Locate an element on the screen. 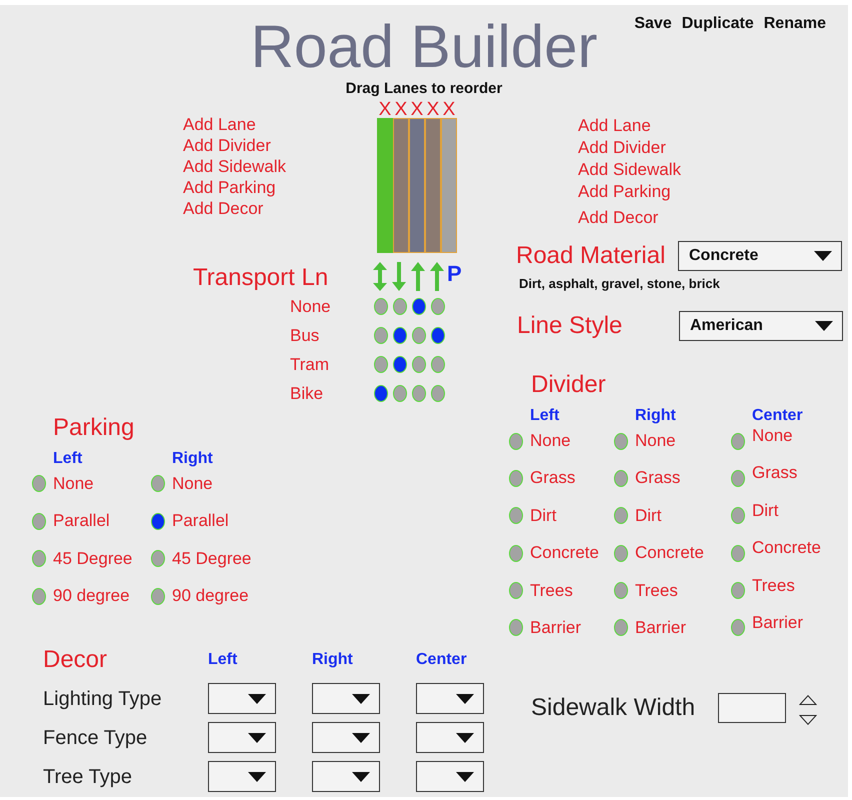 The height and width of the screenshot is (800, 852). option-label: Trees is located at coordinates (551, 590).